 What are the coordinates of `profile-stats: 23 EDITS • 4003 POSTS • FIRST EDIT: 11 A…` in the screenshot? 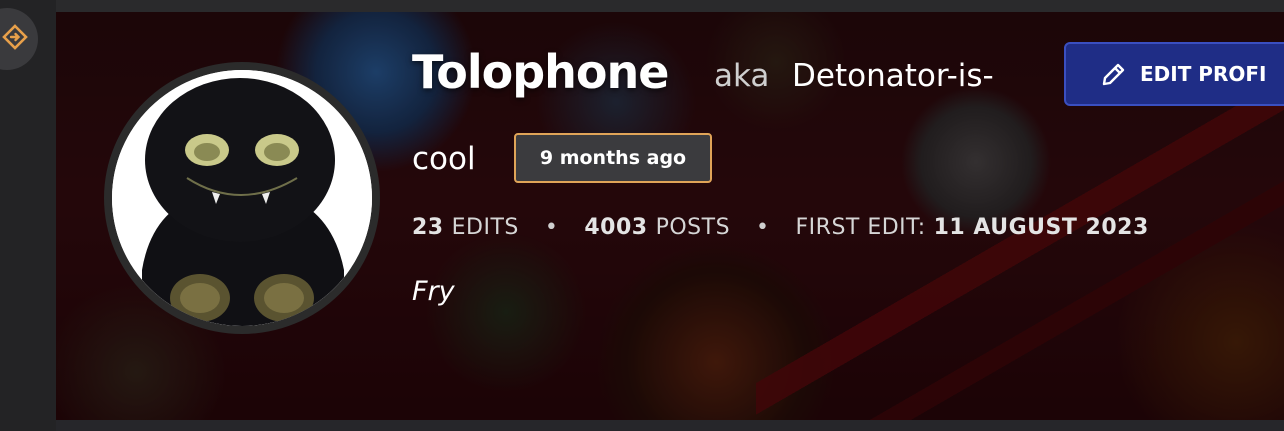 It's located at (780, 227).